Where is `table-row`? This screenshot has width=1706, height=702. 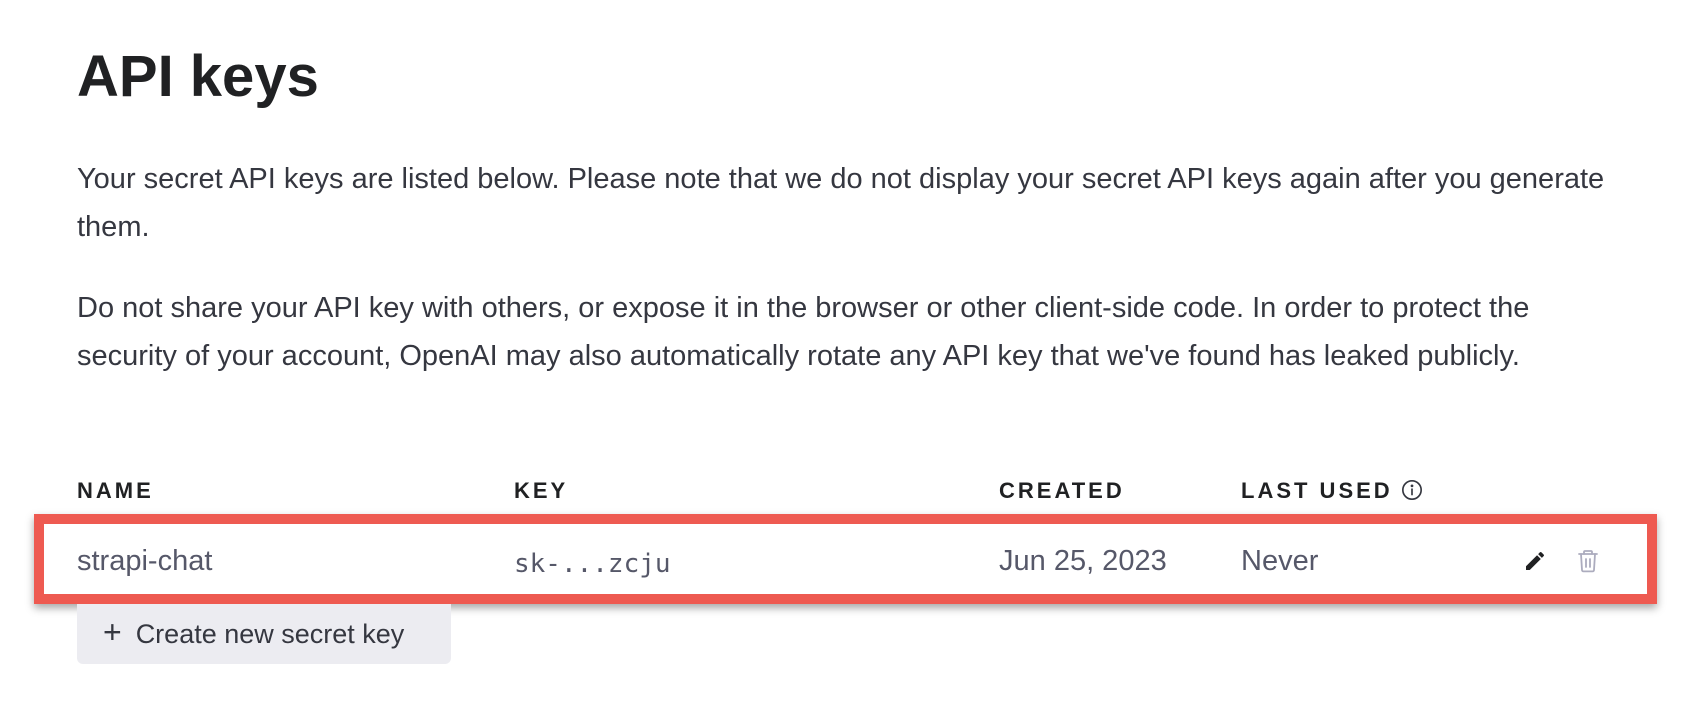 table-row is located at coordinates (845, 563).